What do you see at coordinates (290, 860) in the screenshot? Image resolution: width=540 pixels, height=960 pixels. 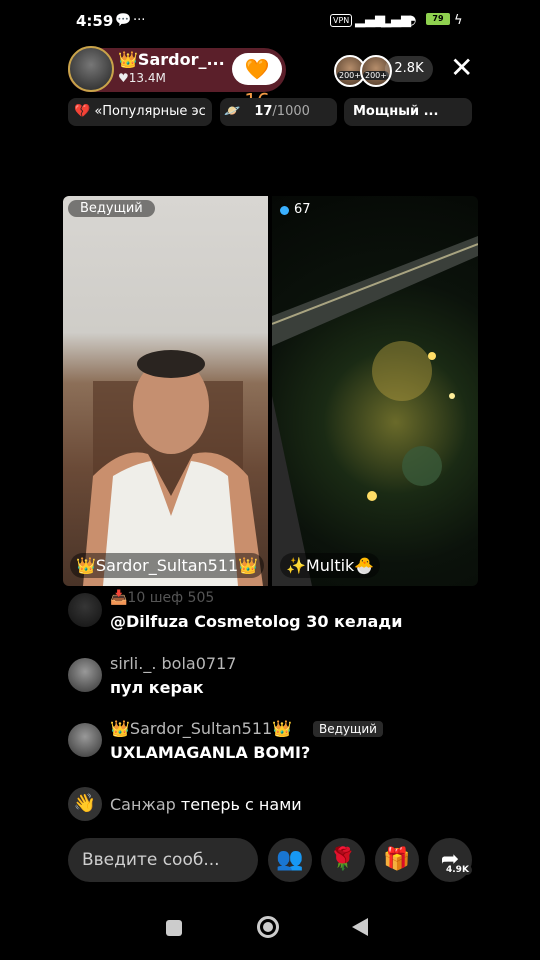 I see `guests-icon: 👥` at bounding box center [290, 860].